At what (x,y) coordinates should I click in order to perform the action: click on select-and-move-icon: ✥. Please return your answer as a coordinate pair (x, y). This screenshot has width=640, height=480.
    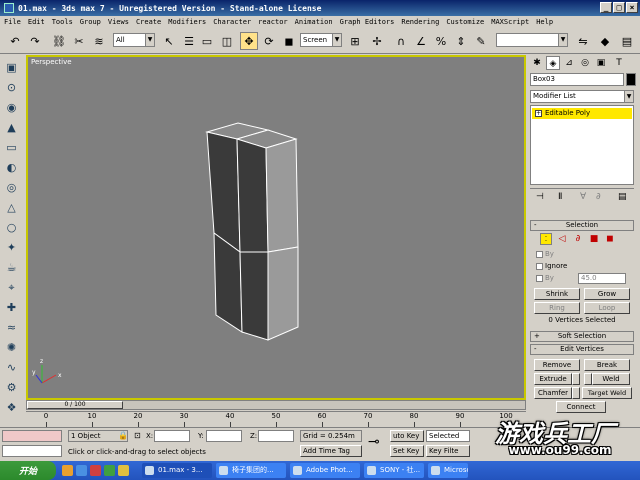
    Looking at the image, I should click on (249, 41).